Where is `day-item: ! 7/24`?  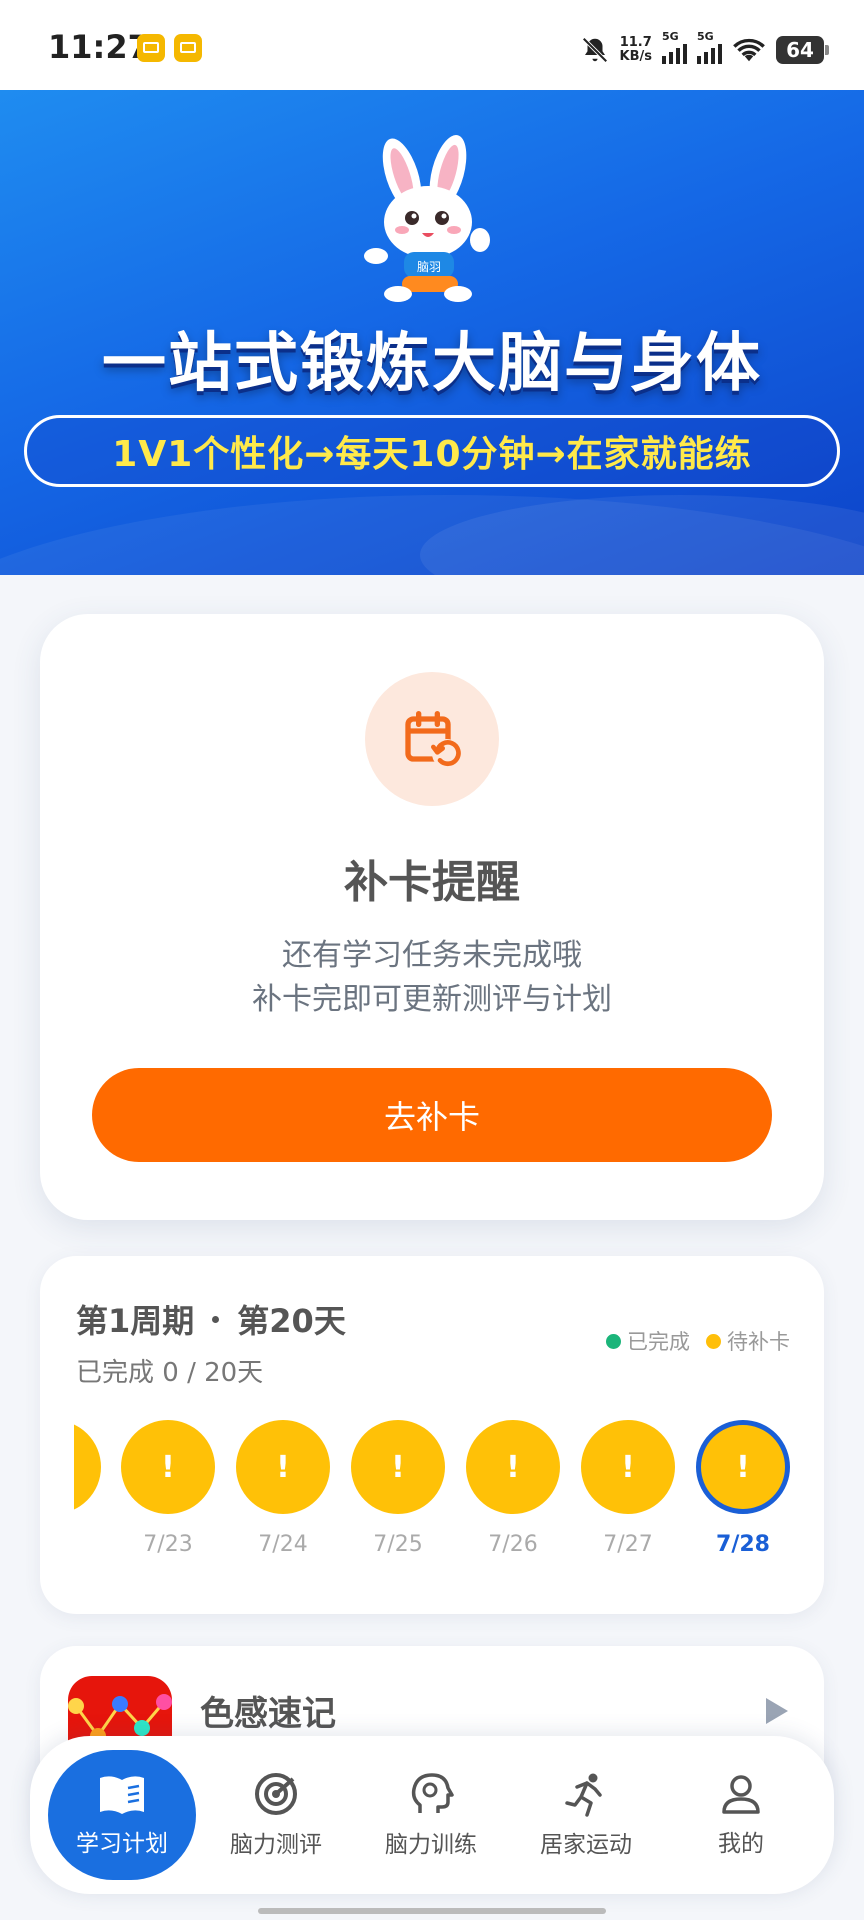 day-item: ! 7/24 is located at coordinates (283, 1488).